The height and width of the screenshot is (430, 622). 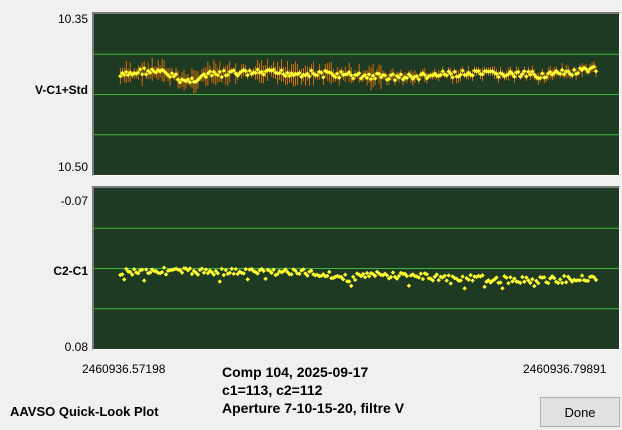 What do you see at coordinates (580, 412) in the screenshot?
I see `done-button: Done` at bounding box center [580, 412].